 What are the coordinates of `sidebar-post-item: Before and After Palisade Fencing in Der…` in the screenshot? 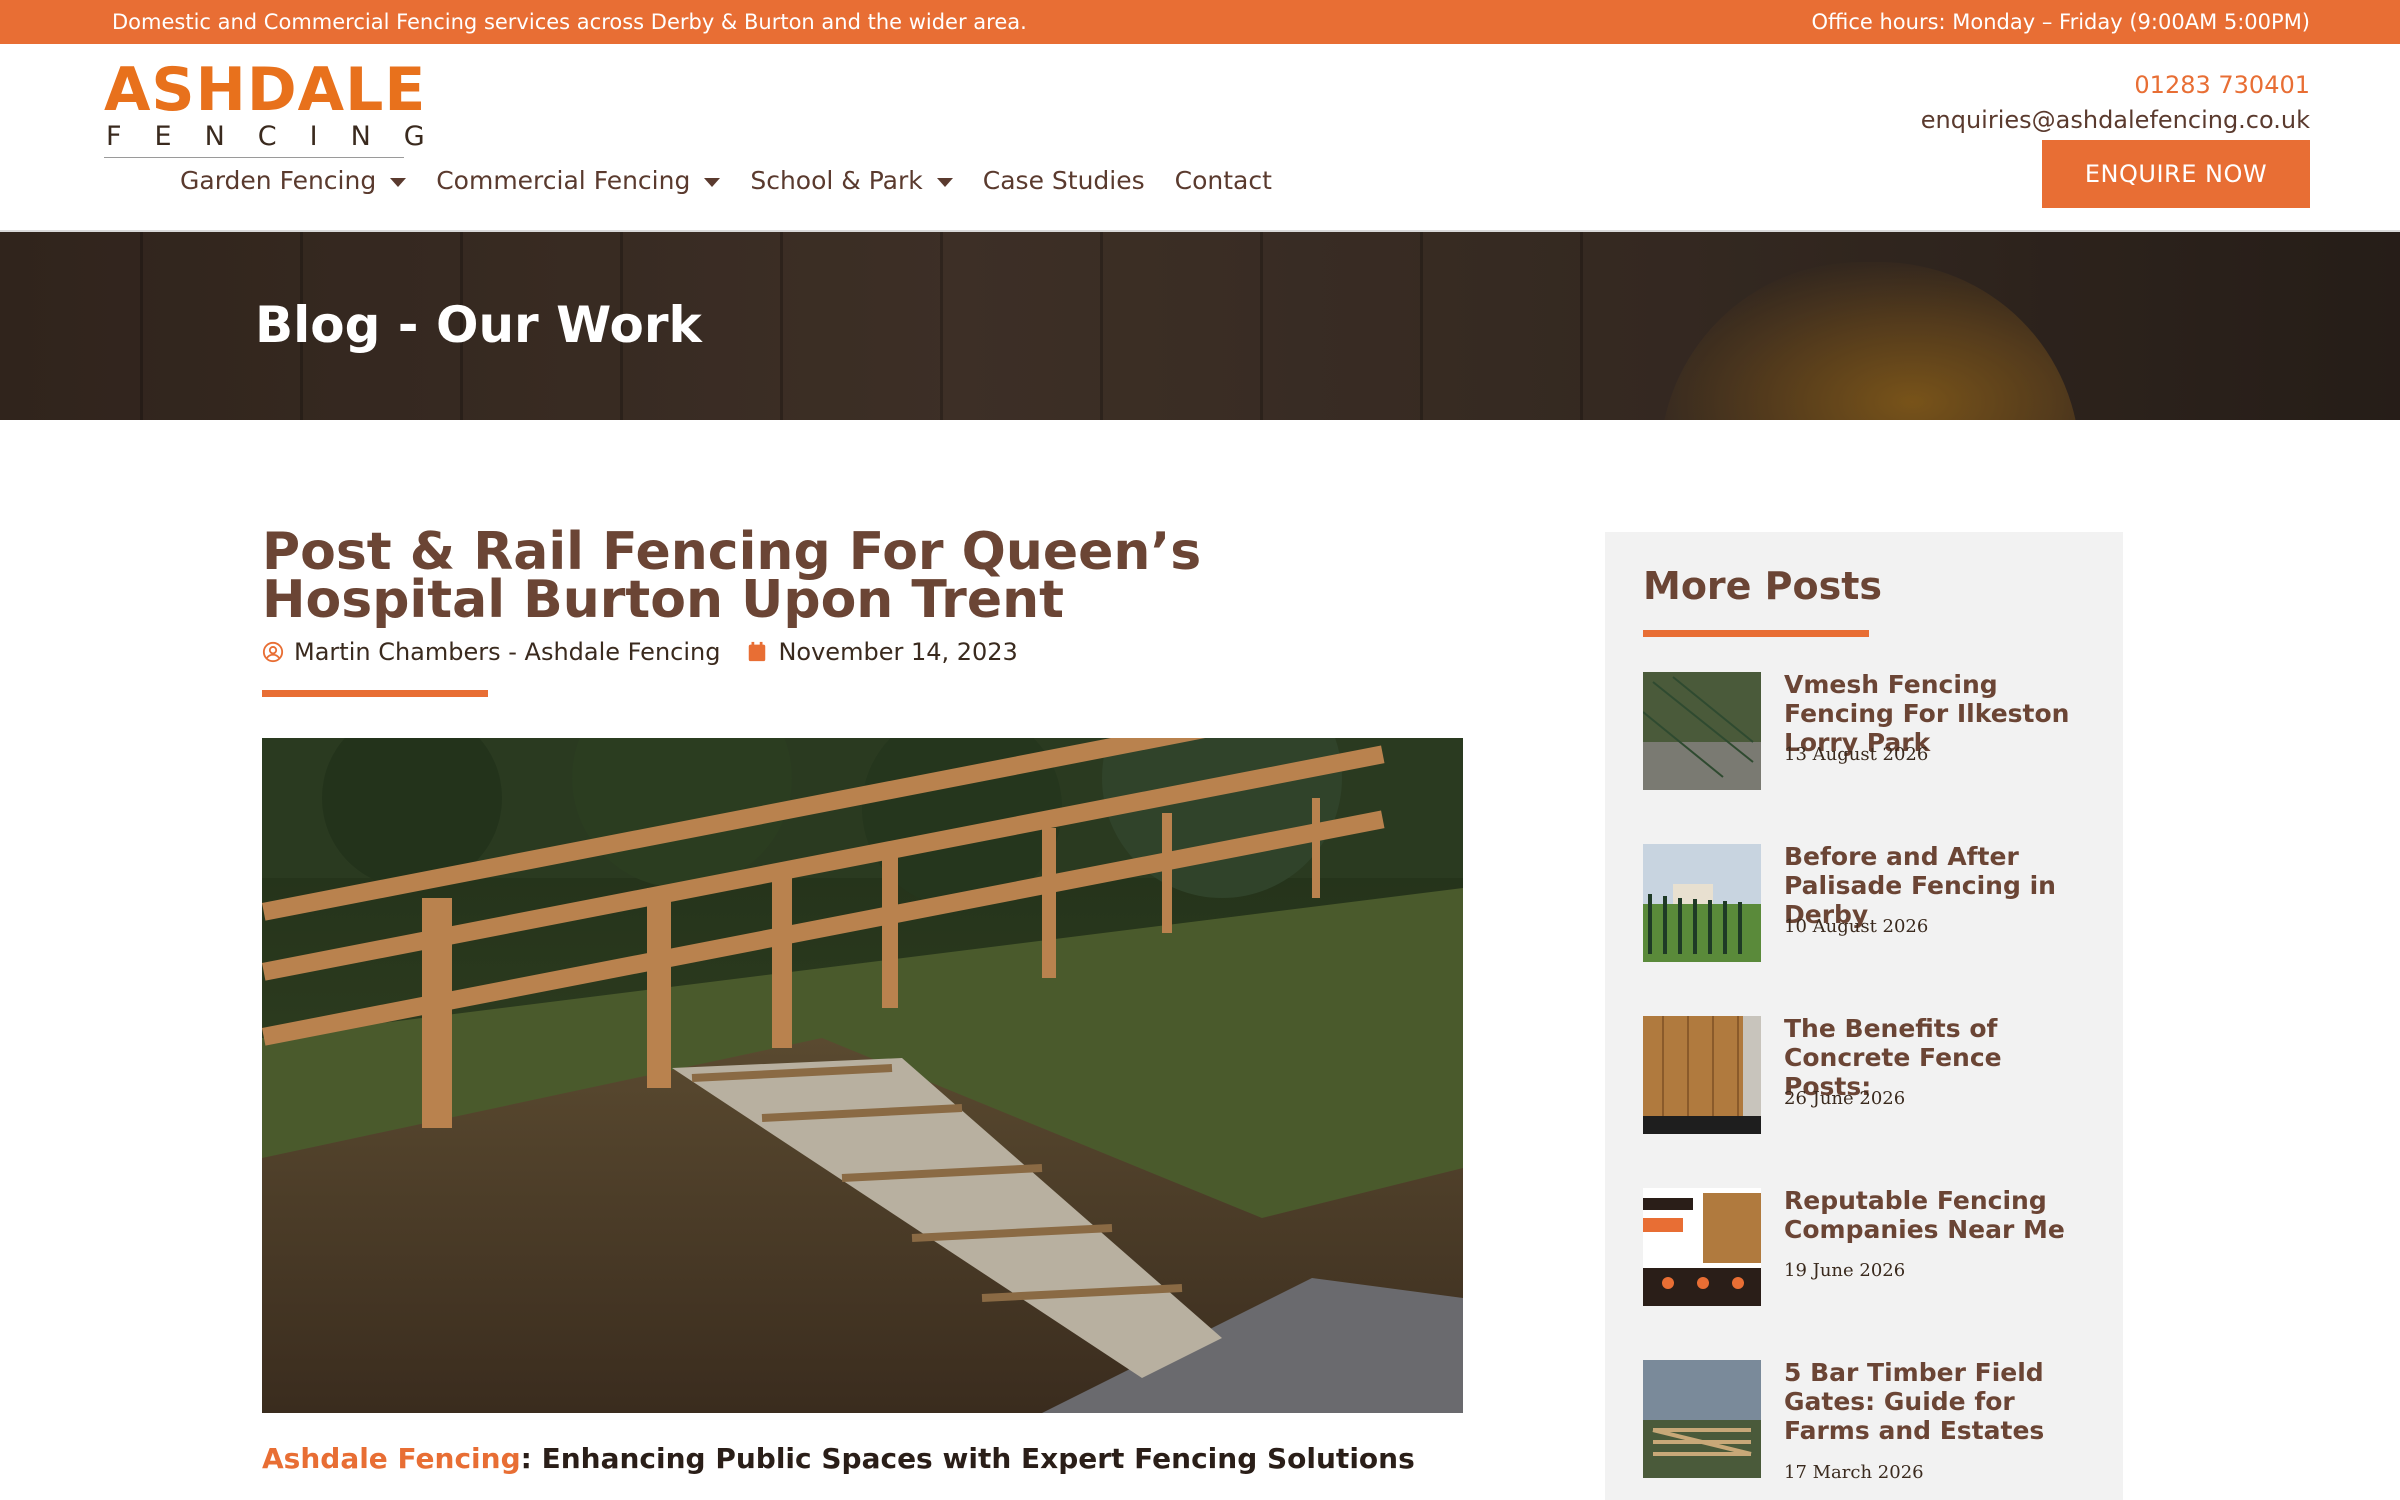 It's located at (1868, 903).